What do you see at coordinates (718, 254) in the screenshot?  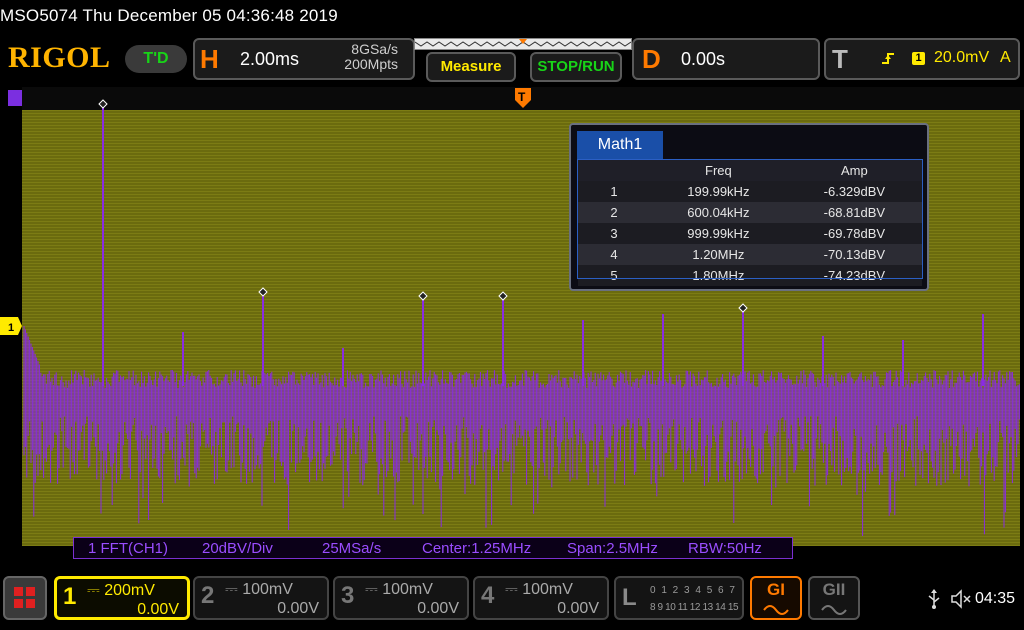 I see `row-freq: 1.20MHz` at bounding box center [718, 254].